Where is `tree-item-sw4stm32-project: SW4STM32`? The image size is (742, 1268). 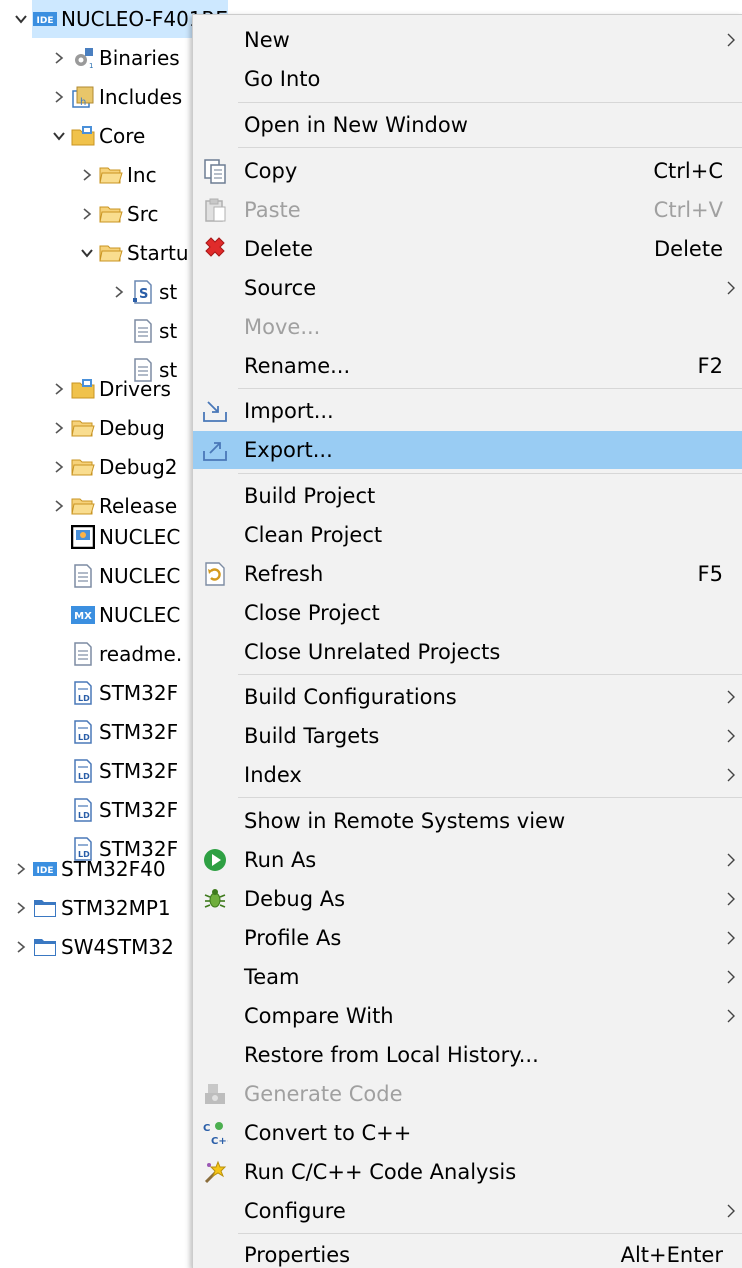 tree-item-sw4stm32-project: SW4STM32 is located at coordinates (92, 947).